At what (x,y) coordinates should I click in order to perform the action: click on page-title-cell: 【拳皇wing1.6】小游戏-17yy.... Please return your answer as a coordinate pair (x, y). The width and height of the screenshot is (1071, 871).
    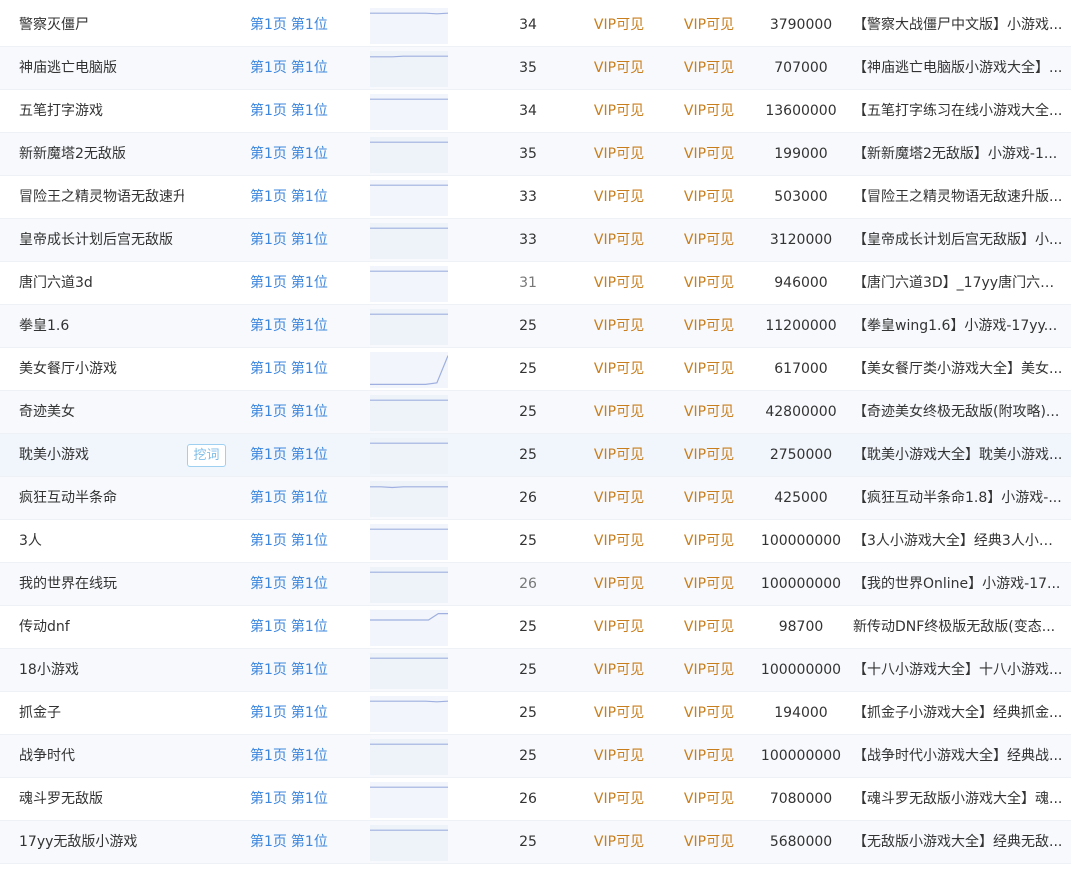
    Looking at the image, I should click on (958, 326).